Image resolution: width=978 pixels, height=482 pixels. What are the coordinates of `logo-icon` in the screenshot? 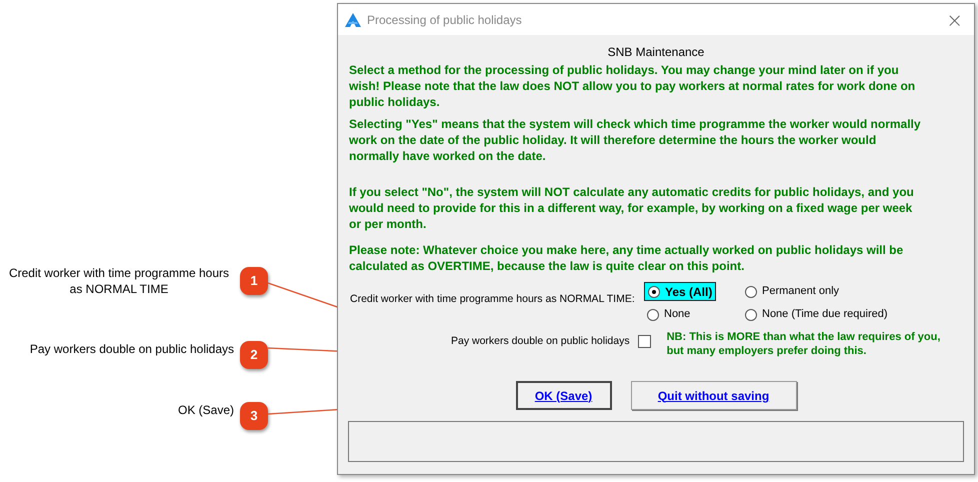 It's located at (353, 19).